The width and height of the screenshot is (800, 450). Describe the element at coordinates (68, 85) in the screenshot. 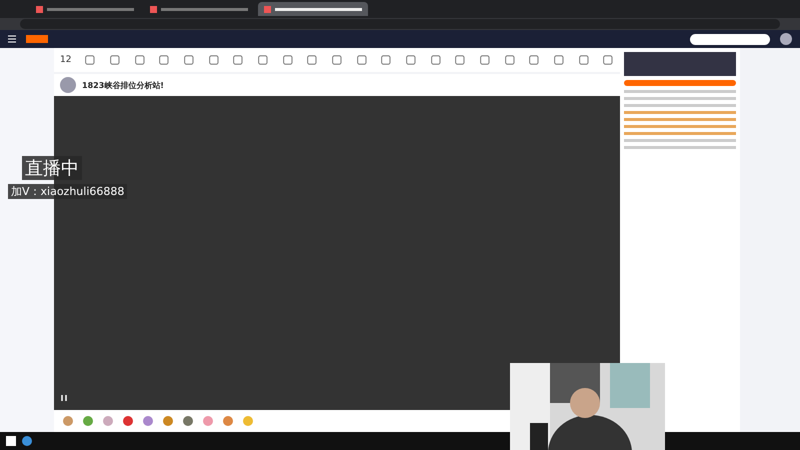

I see `streamer-avatar` at that location.